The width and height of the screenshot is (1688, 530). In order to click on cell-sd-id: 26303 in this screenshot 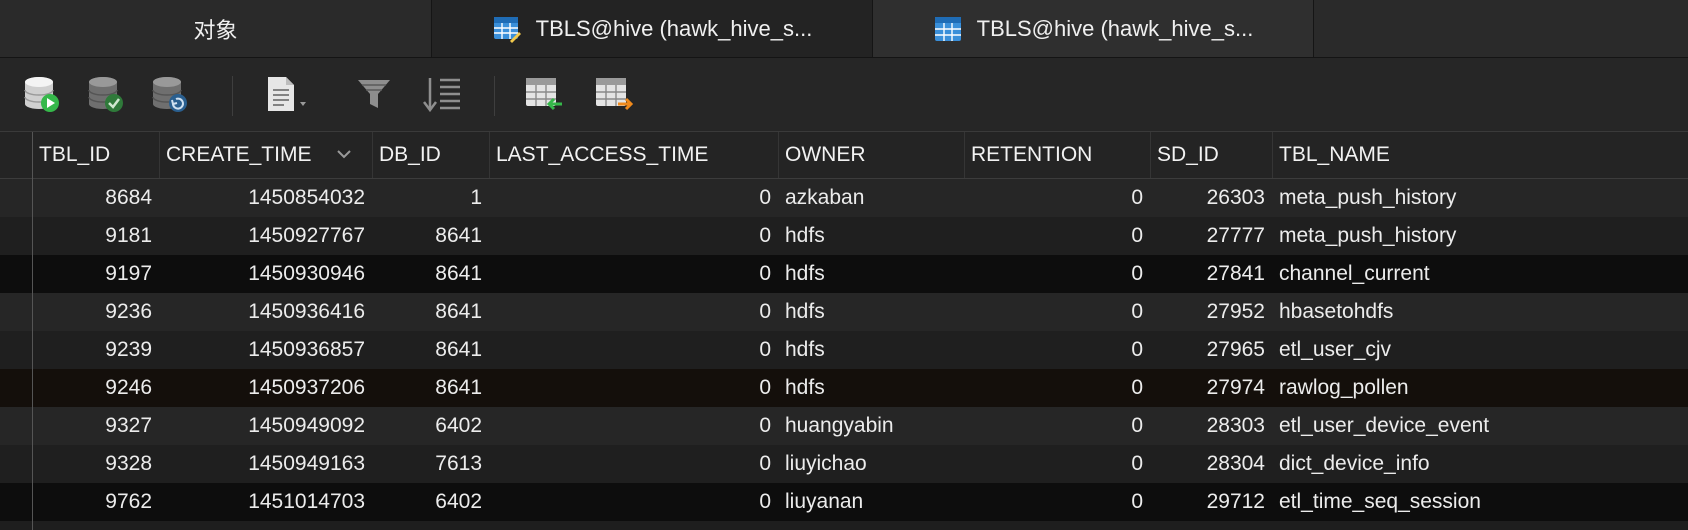, I will do `click(1212, 198)`.